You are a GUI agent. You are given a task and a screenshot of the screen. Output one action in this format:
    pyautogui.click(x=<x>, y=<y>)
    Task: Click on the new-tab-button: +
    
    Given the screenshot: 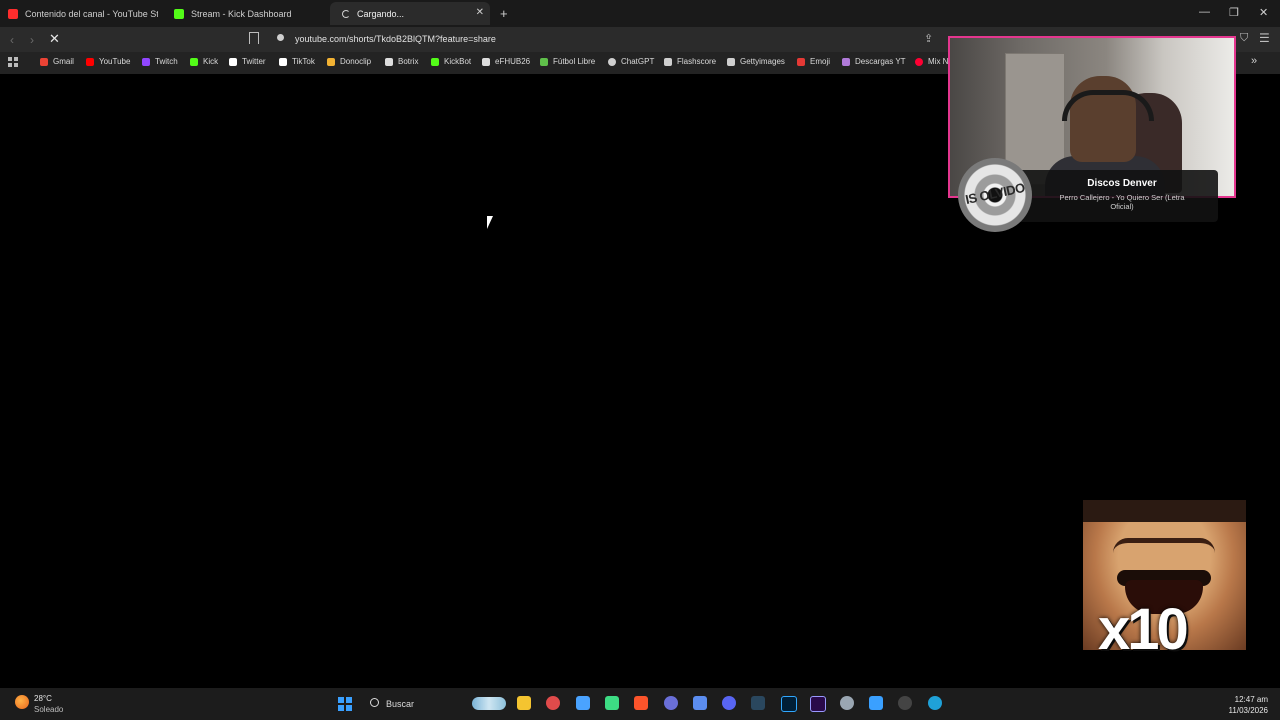 What is the action you would take?
    pyautogui.click(x=504, y=13)
    